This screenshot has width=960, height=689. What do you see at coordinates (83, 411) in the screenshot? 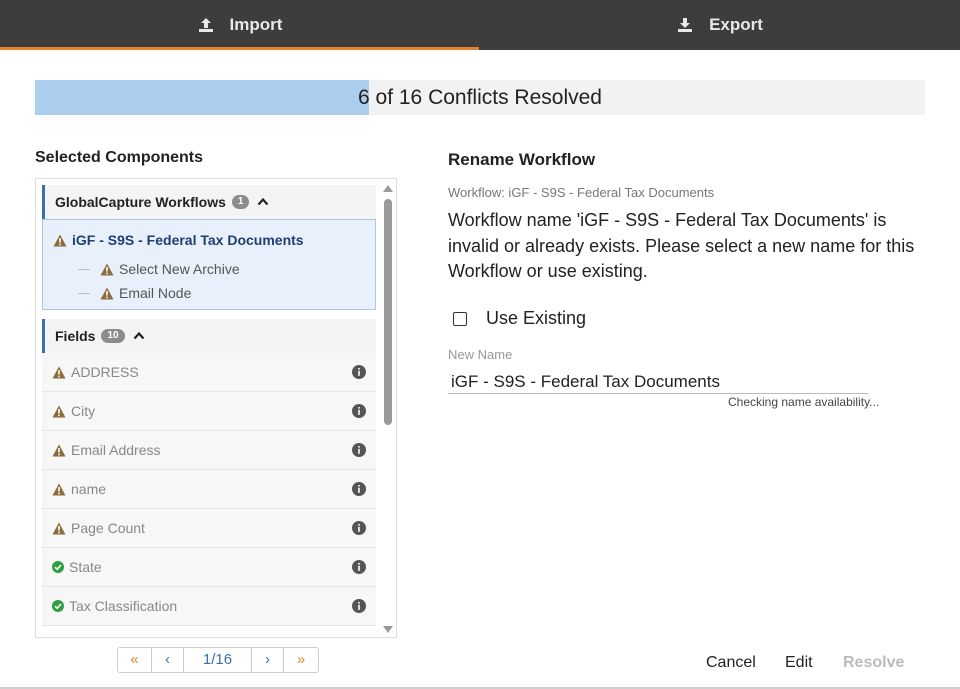
I see `field-label: City` at bounding box center [83, 411].